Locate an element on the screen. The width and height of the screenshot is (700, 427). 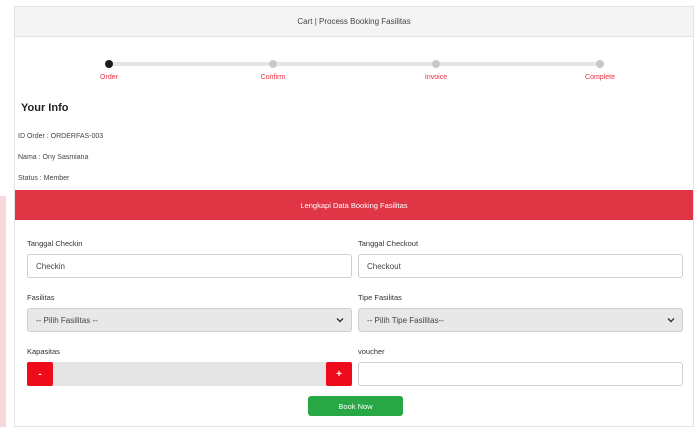
status-text: Status : Member is located at coordinates (44, 178).